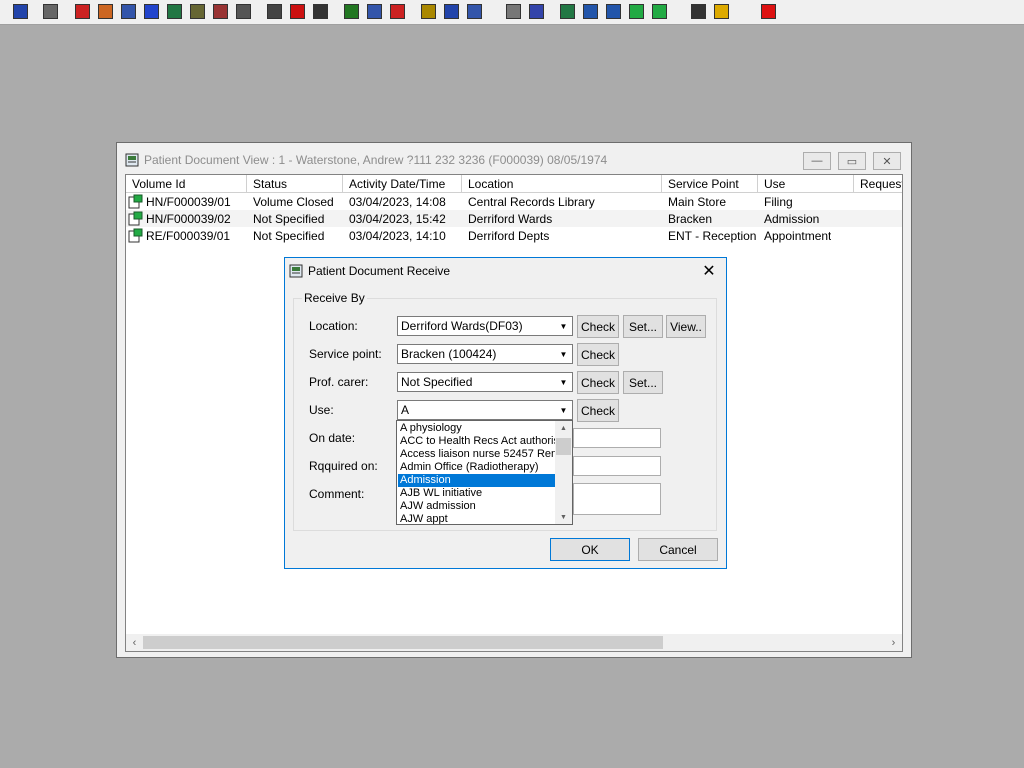  I want to click on flag-alt-icon, so click(243, 11).